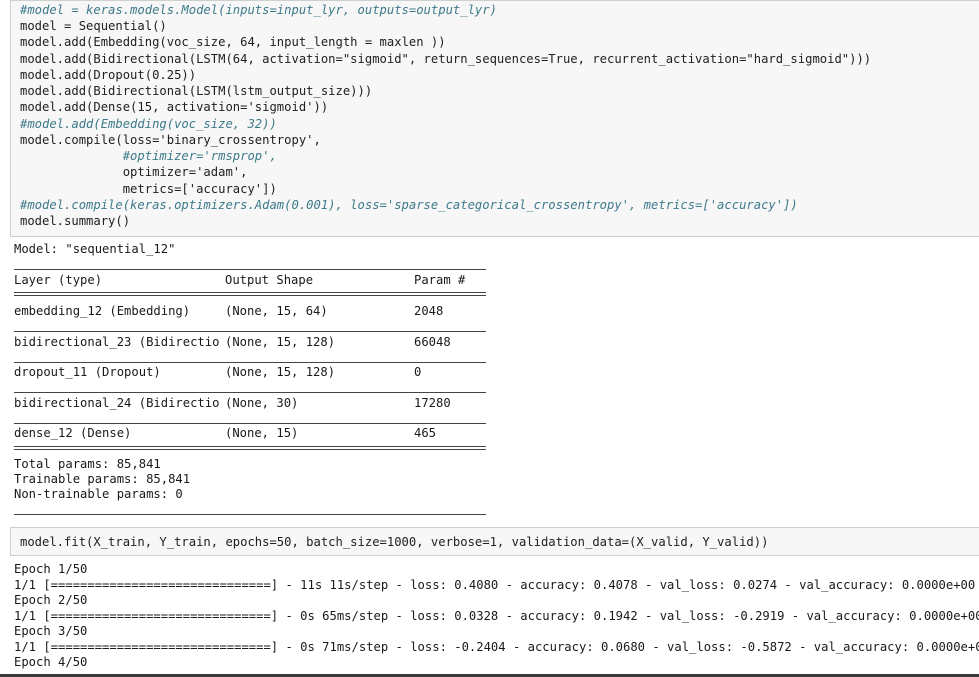 The height and width of the screenshot is (677, 979). I want to click on epoch-label: Epoch 2/50, so click(51, 600).